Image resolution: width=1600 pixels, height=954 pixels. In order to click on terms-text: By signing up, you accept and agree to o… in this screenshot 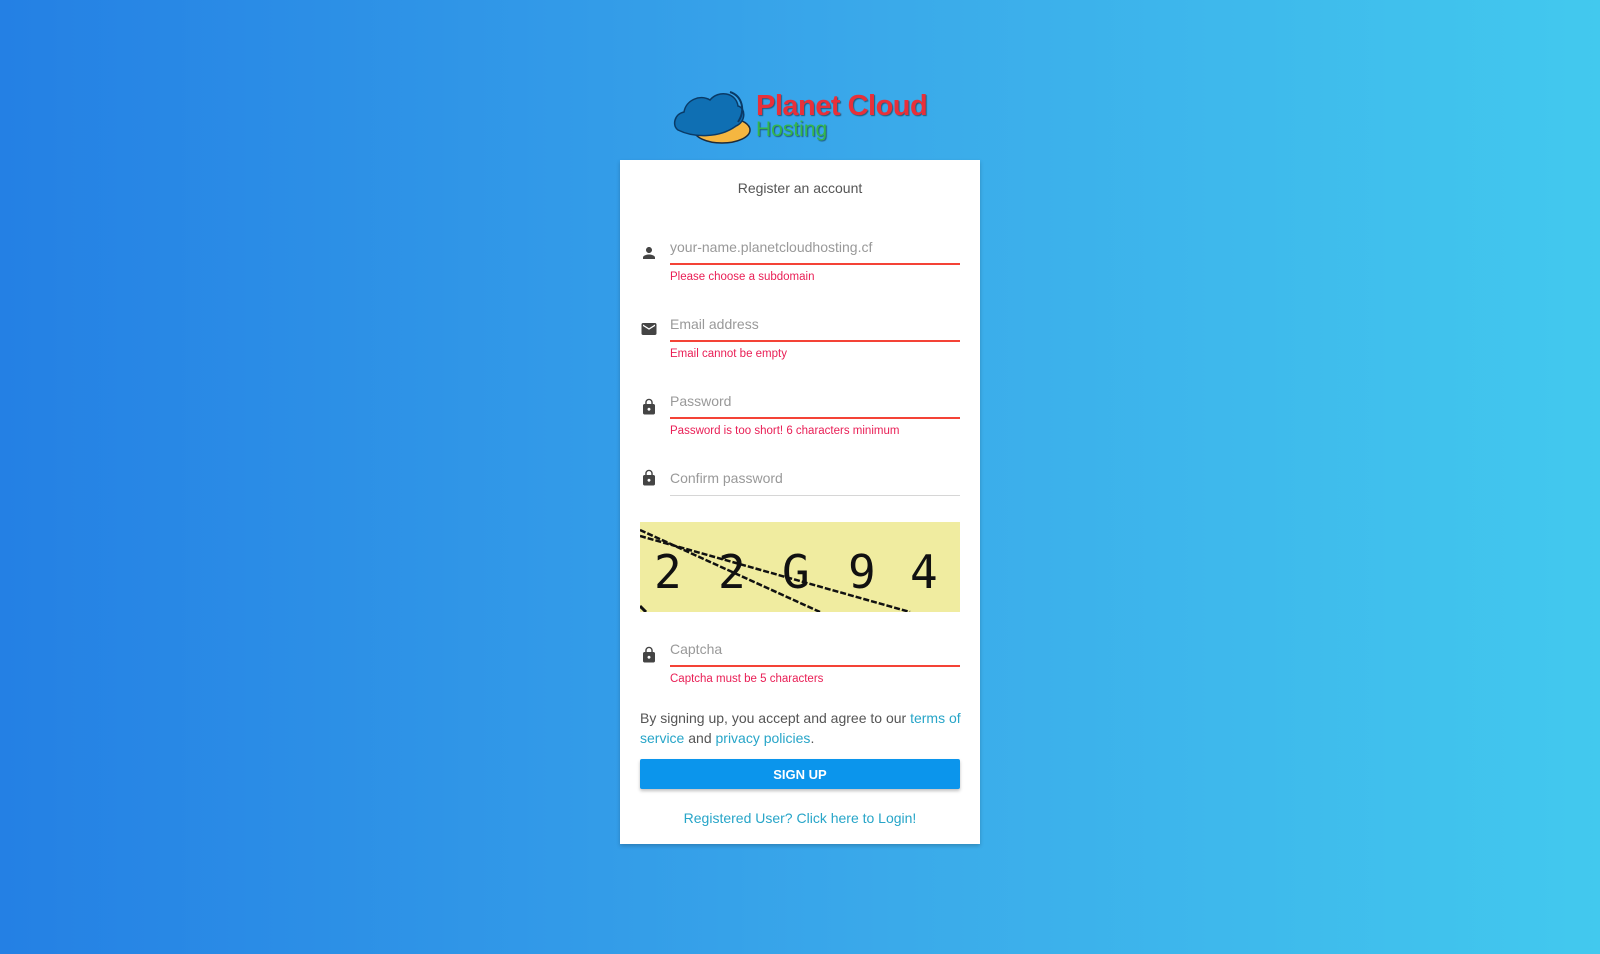, I will do `click(801, 728)`.